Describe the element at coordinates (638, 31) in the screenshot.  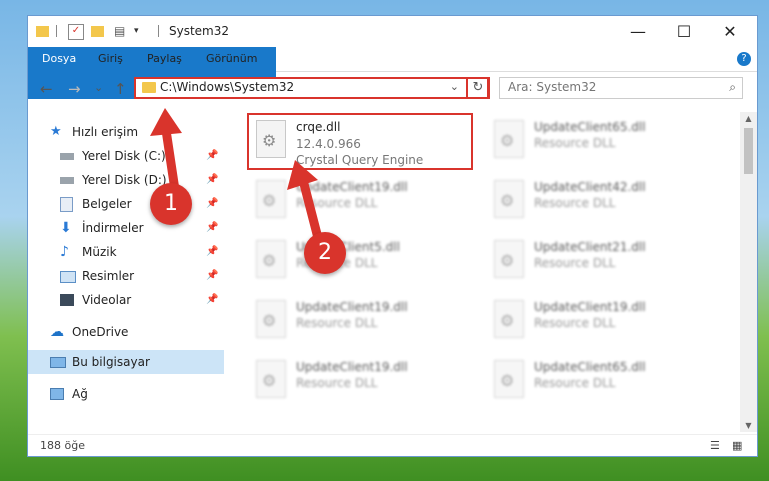
I see `minimize-button: —` at that location.